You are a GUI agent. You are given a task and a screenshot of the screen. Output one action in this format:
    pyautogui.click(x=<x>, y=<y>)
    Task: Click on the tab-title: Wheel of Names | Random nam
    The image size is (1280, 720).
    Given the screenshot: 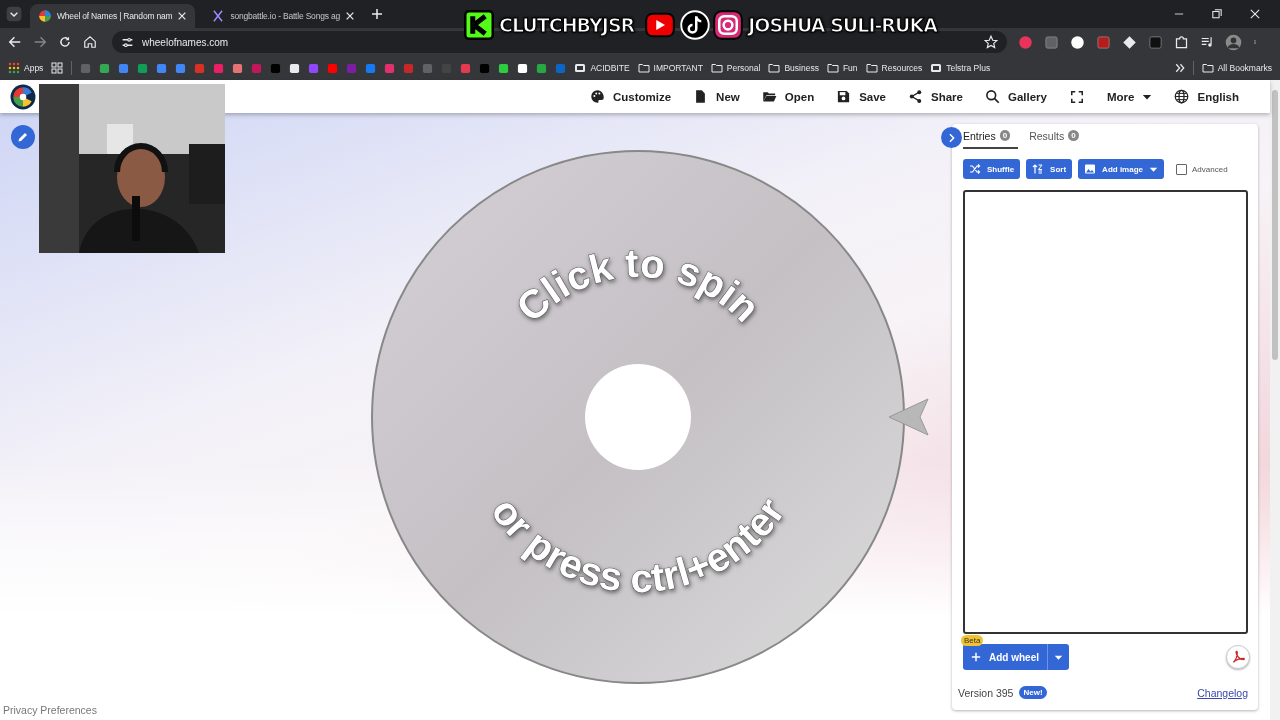 What is the action you would take?
    pyautogui.click(x=115, y=16)
    